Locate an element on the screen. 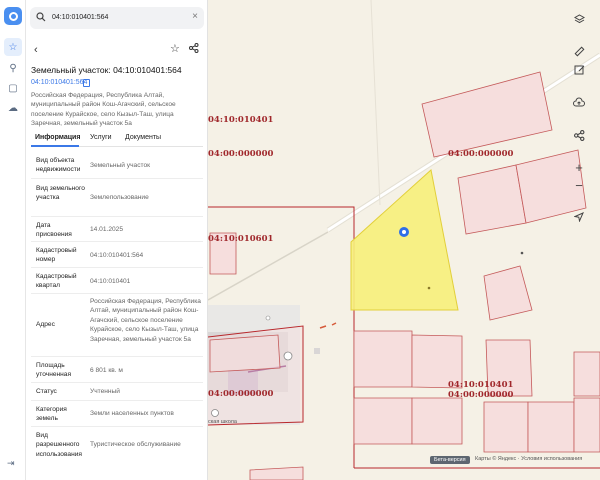  row-key: Кадастровый номер is located at coordinates (56, 255).